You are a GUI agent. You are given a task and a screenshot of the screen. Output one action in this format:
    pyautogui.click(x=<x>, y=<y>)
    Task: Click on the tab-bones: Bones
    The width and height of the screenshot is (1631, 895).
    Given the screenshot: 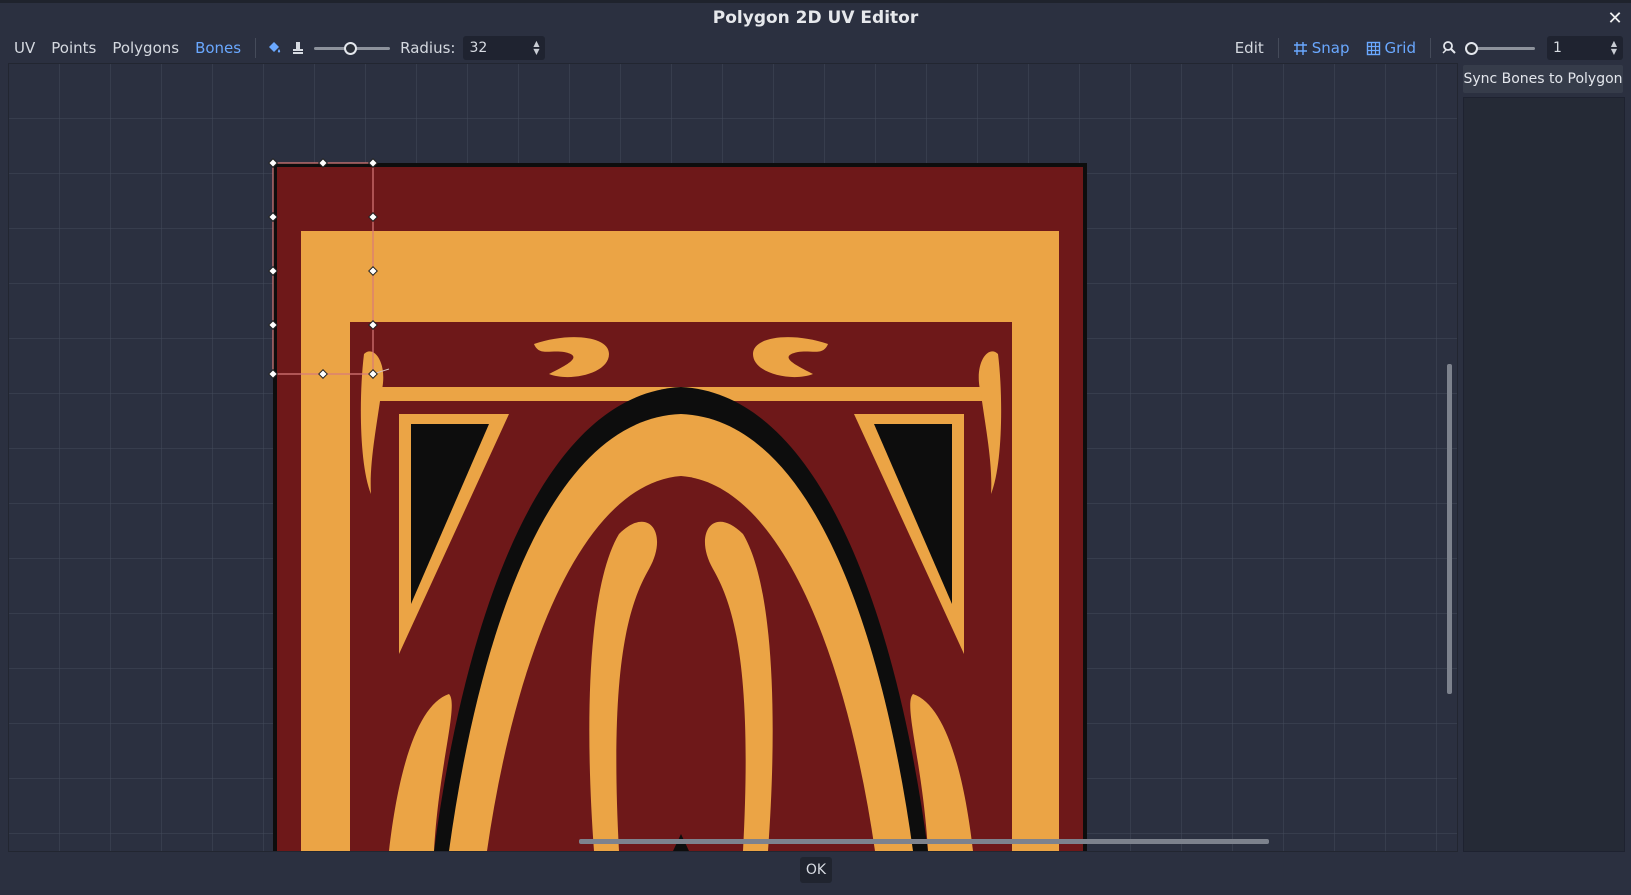 What is the action you would take?
    pyautogui.click(x=218, y=48)
    